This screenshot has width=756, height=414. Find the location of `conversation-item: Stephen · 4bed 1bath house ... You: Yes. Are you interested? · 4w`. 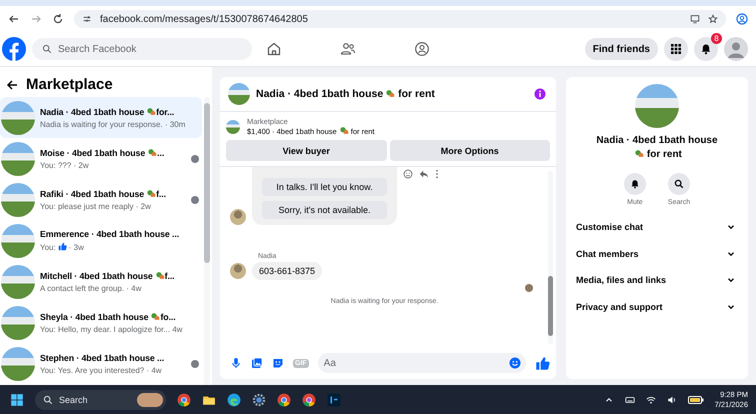

conversation-item: Stephen · 4bed 1bath house ... You: Yes. Are you interested? · 4w is located at coordinates (101, 363).